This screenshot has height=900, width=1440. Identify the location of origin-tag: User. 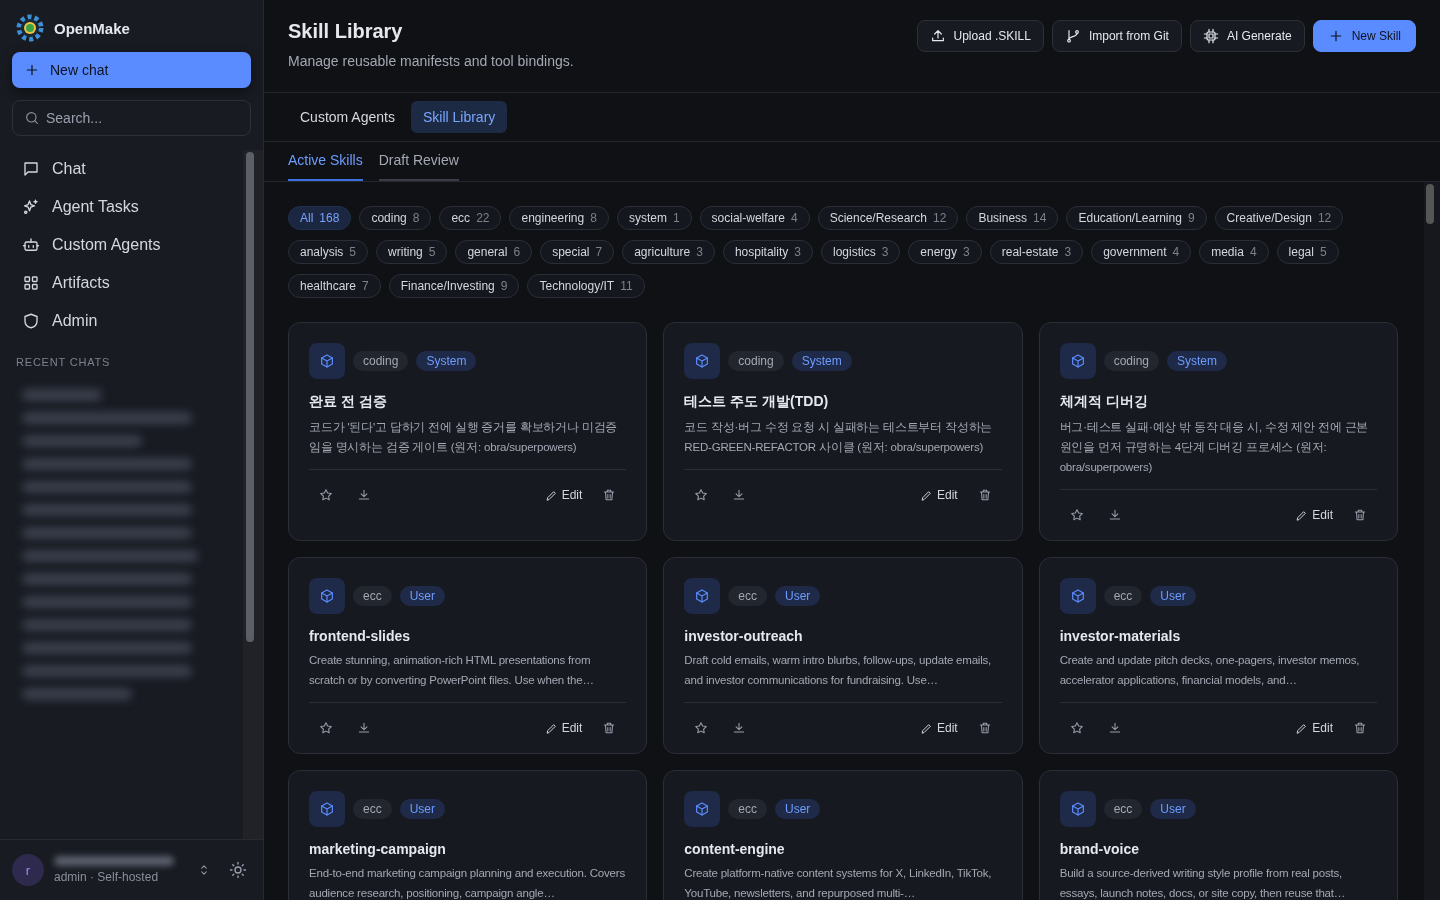
(798, 809).